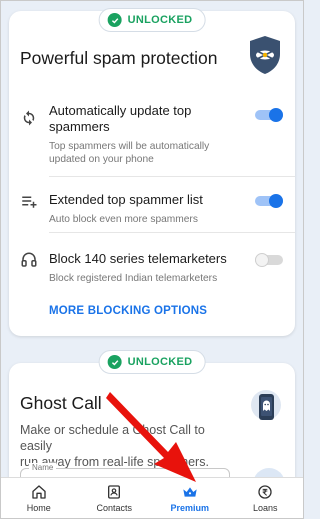 The width and height of the screenshot is (320, 519). What do you see at coordinates (38, 508) in the screenshot?
I see `nav-home-label: Home` at bounding box center [38, 508].